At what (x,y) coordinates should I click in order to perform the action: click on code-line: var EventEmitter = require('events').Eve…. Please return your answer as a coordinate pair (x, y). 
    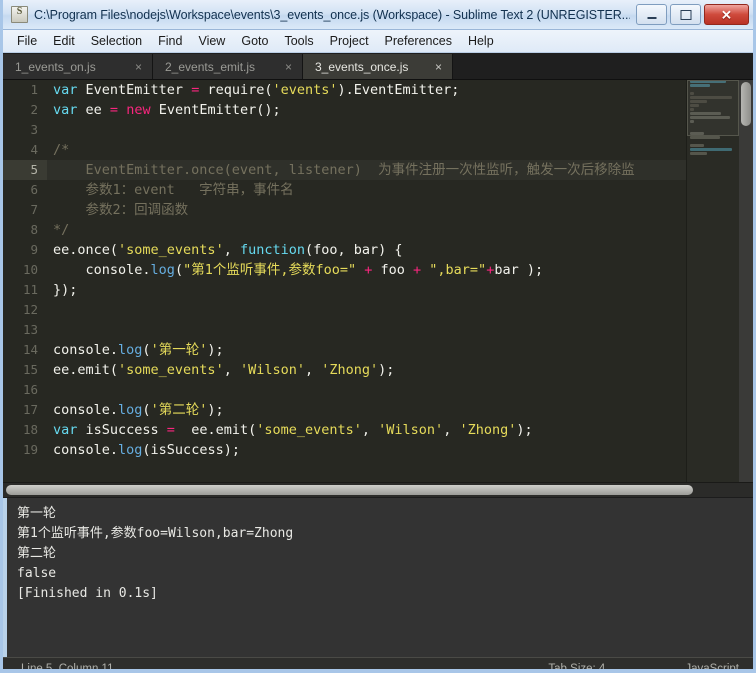
    Looking at the image, I should click on (400, 90).